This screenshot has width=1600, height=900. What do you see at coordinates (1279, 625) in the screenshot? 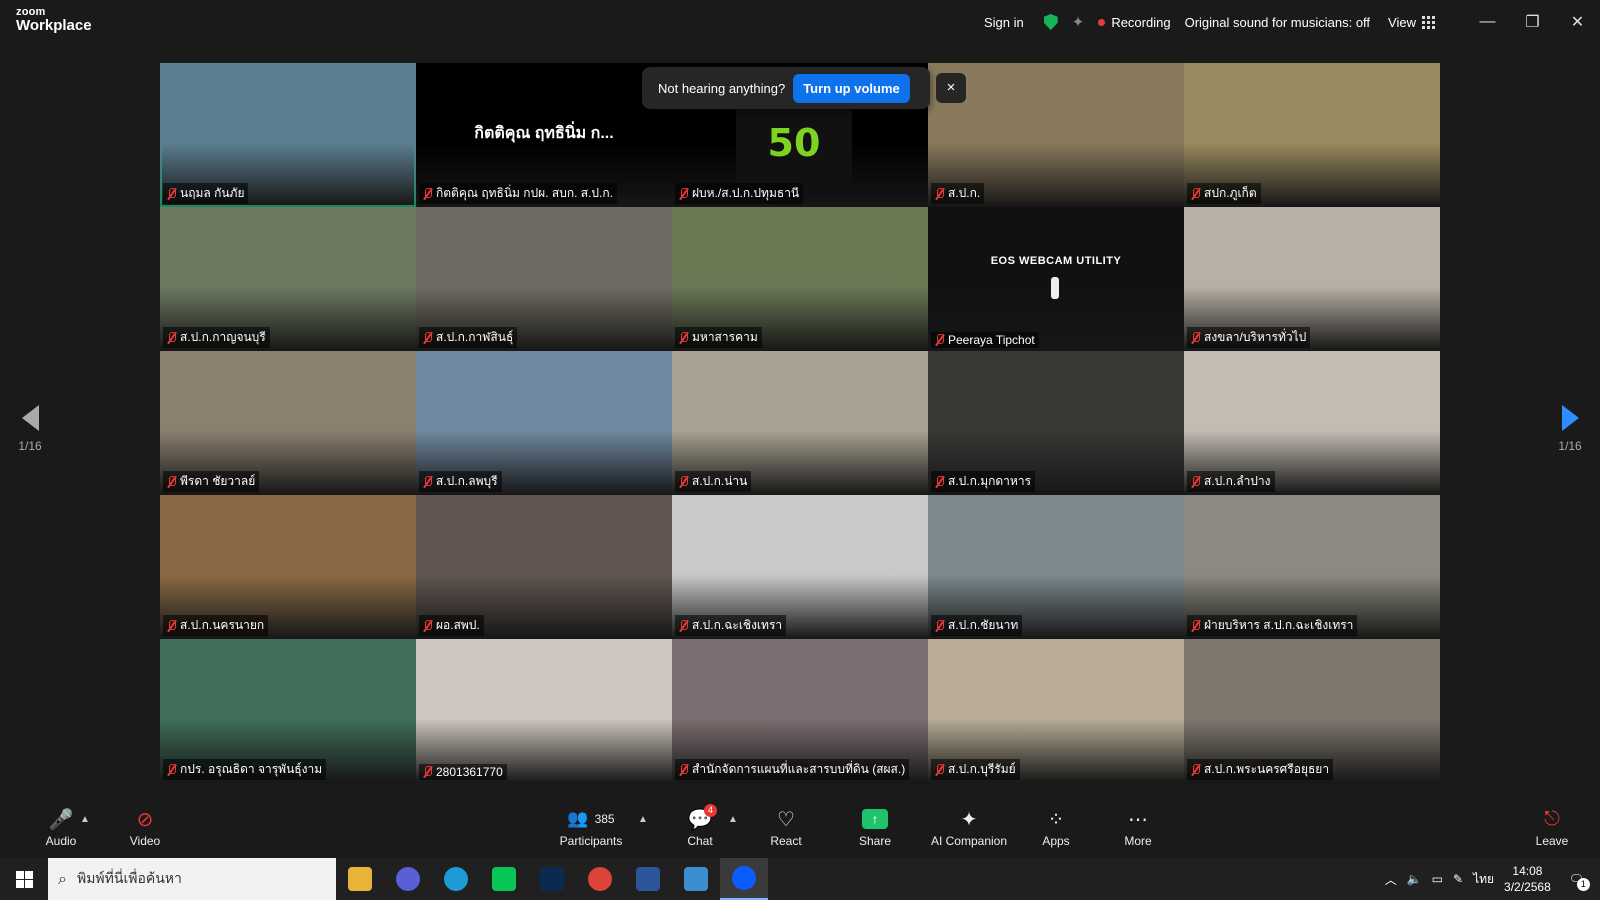
I see `participant-name: ฝ่ายบริหาร ส.ป.ก.ฉะเชิงเทรา` at bounding box center [1279, 625].